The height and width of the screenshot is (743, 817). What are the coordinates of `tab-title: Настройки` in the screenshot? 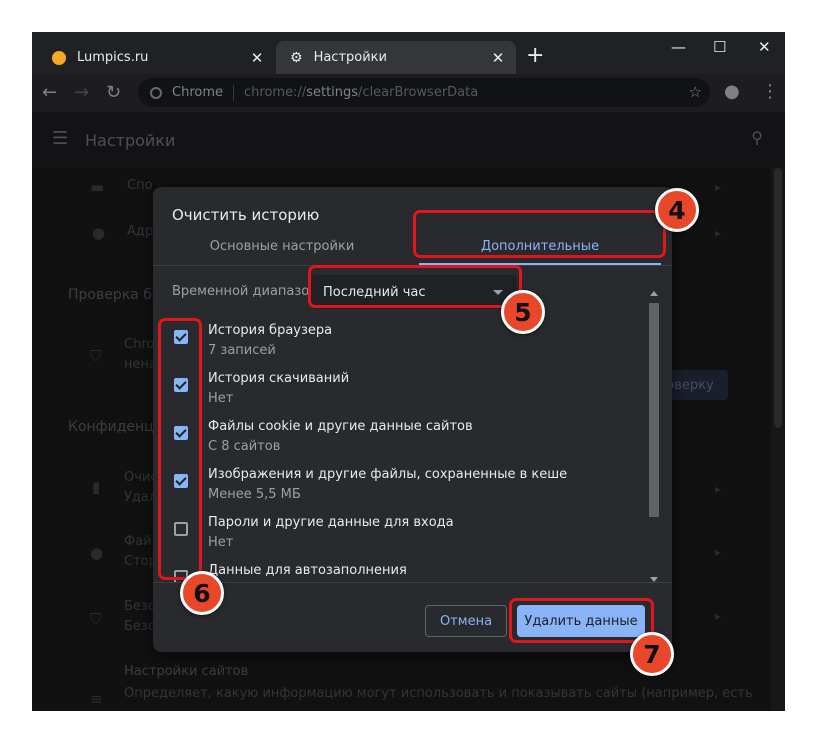 It's located at (350, 57).